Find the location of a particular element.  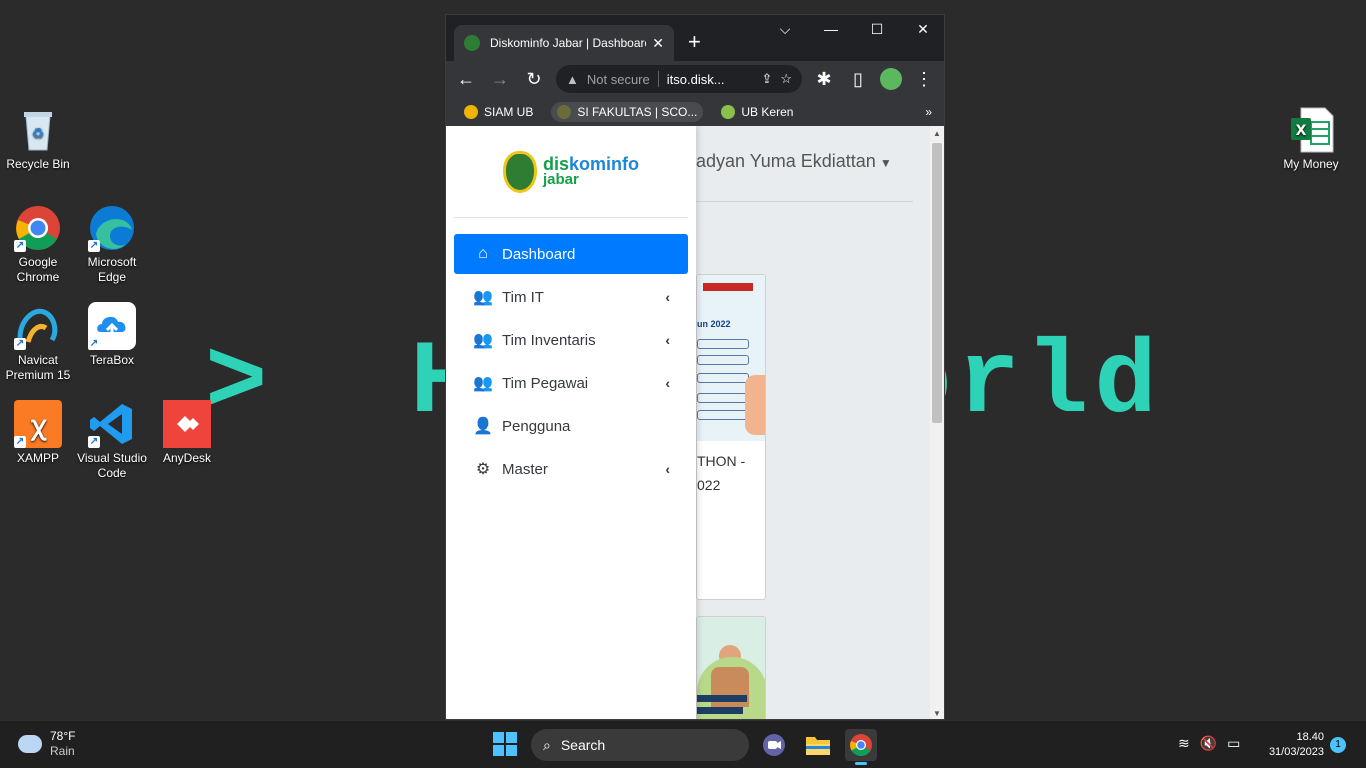

desktop-icon-recycle-bin: ♻ Recycle Bin is located at coordinates (38, 139).